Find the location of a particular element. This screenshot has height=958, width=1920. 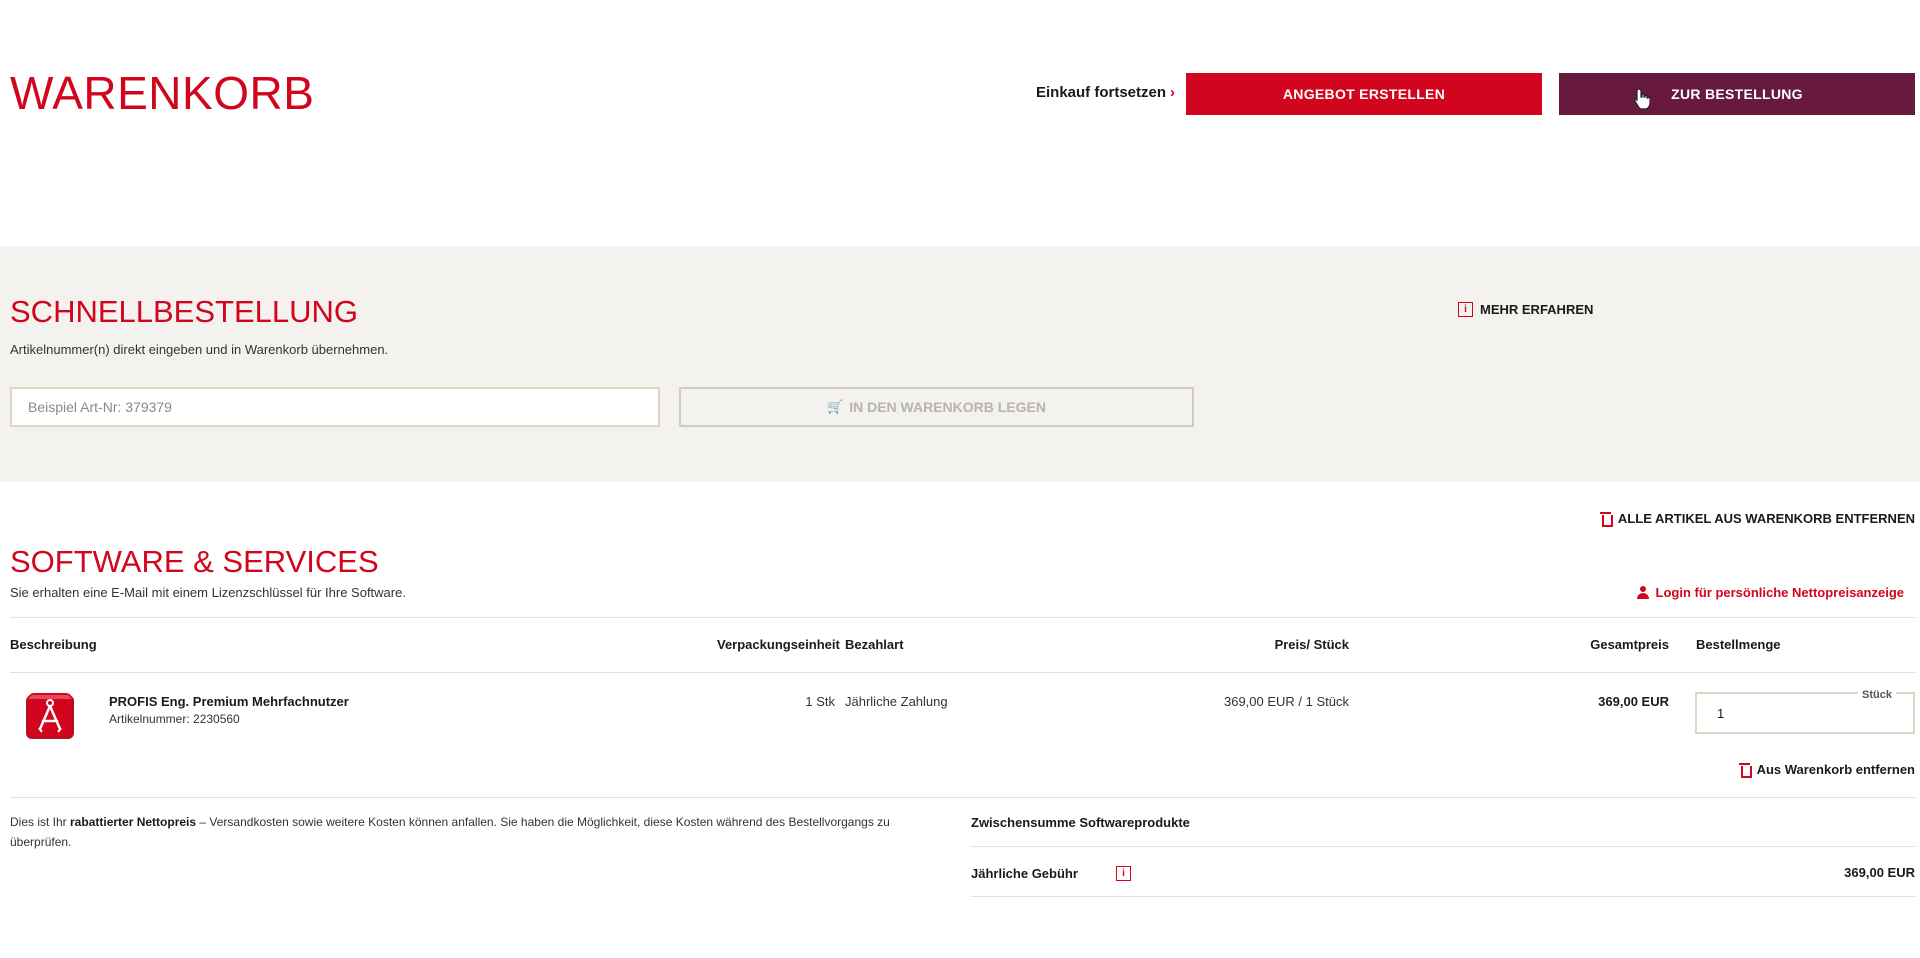

column-header-packaging: Verpackungseinheit is located at coordinates (778, 644).